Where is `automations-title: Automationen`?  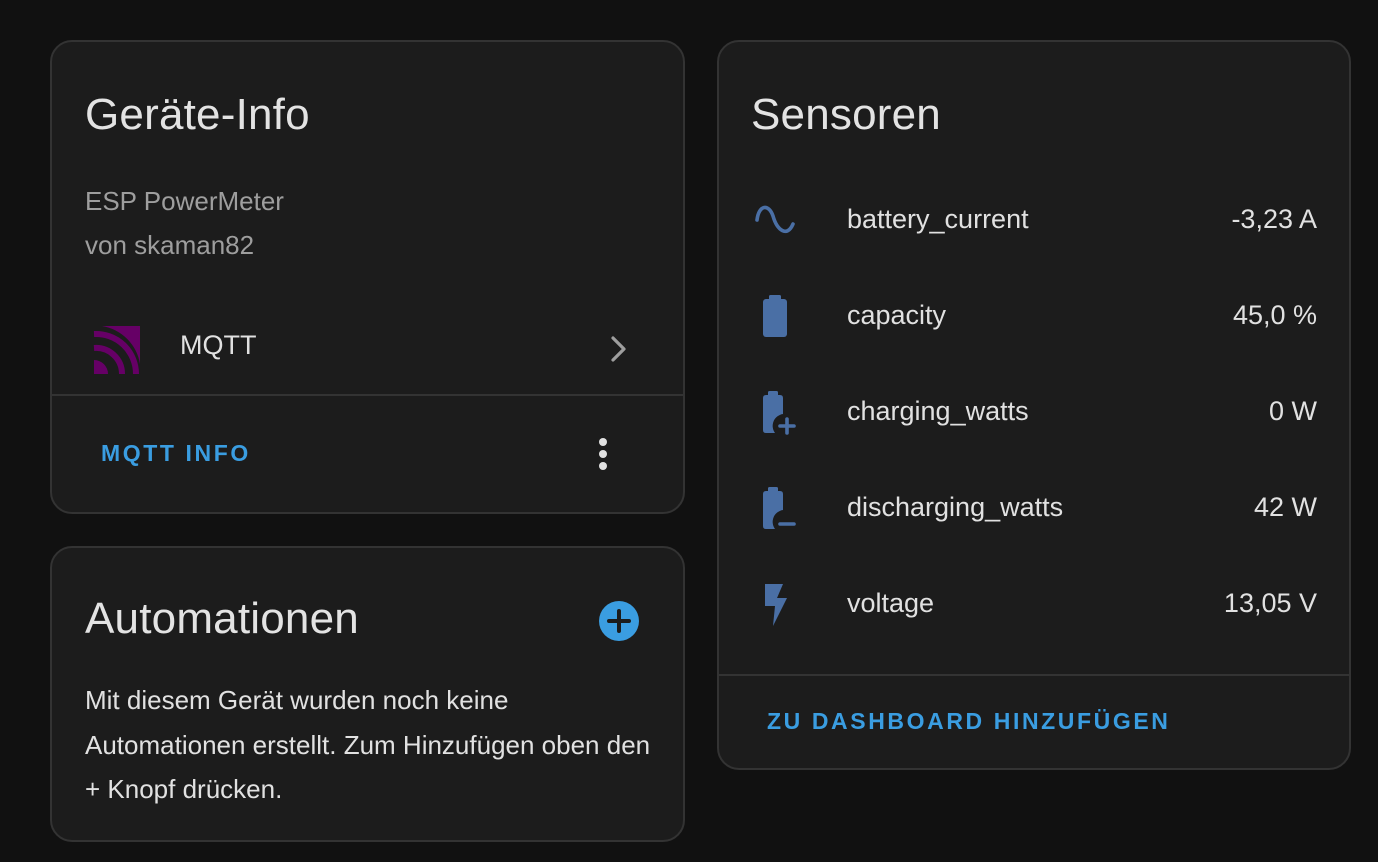 automations-title: Automationen is located at coordinates (222, 618).